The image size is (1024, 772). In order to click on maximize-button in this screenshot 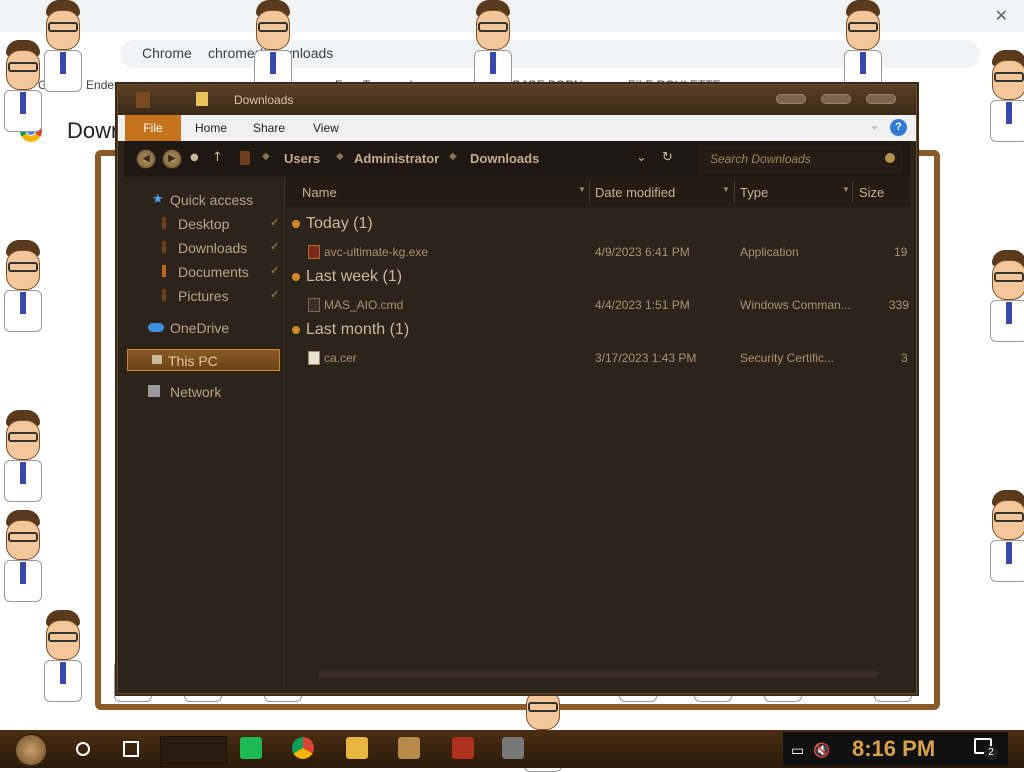, I will do `click(836, 99)`.